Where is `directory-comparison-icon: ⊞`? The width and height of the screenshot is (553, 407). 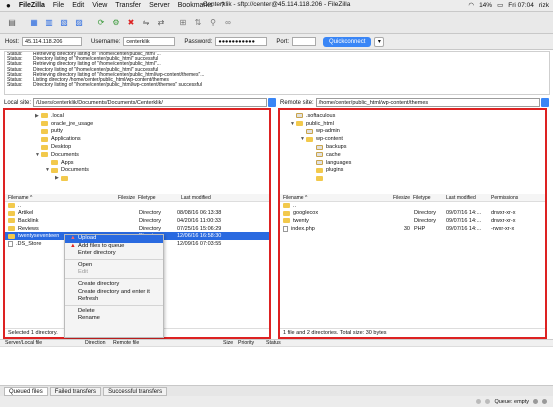
directory-comparison-icon: ⊞ is located at coordinates (183, 23).